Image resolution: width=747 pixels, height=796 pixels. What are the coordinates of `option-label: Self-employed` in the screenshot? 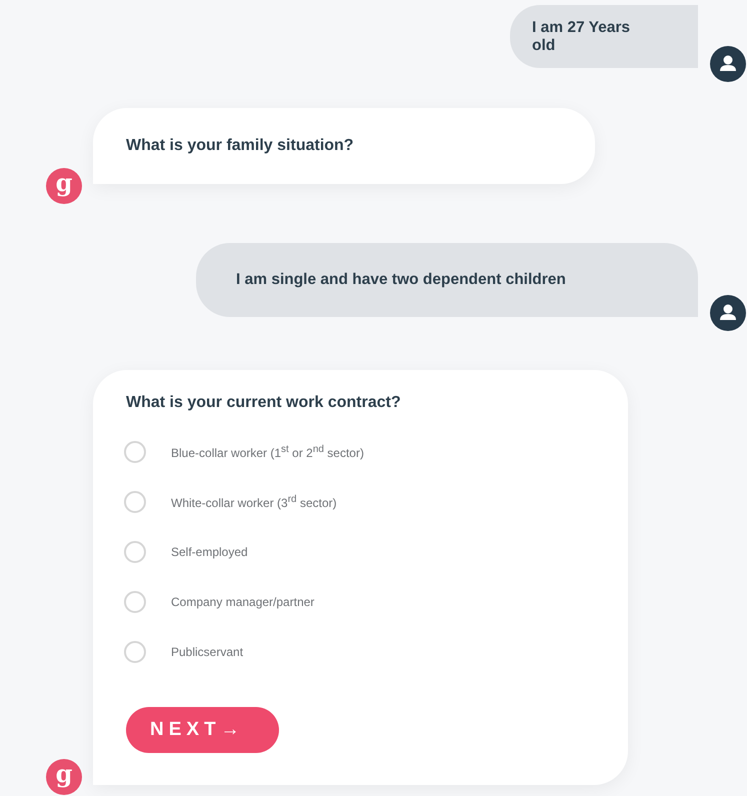 It's located at (209, 552).